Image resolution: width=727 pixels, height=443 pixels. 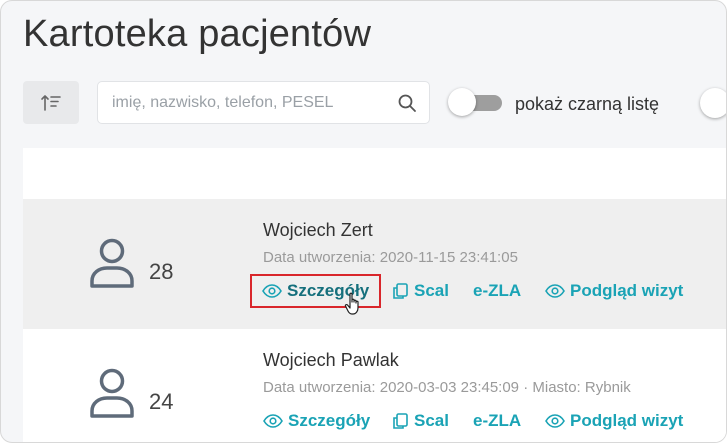 I want to click on toggle-knob, so click(x=462, y=102).